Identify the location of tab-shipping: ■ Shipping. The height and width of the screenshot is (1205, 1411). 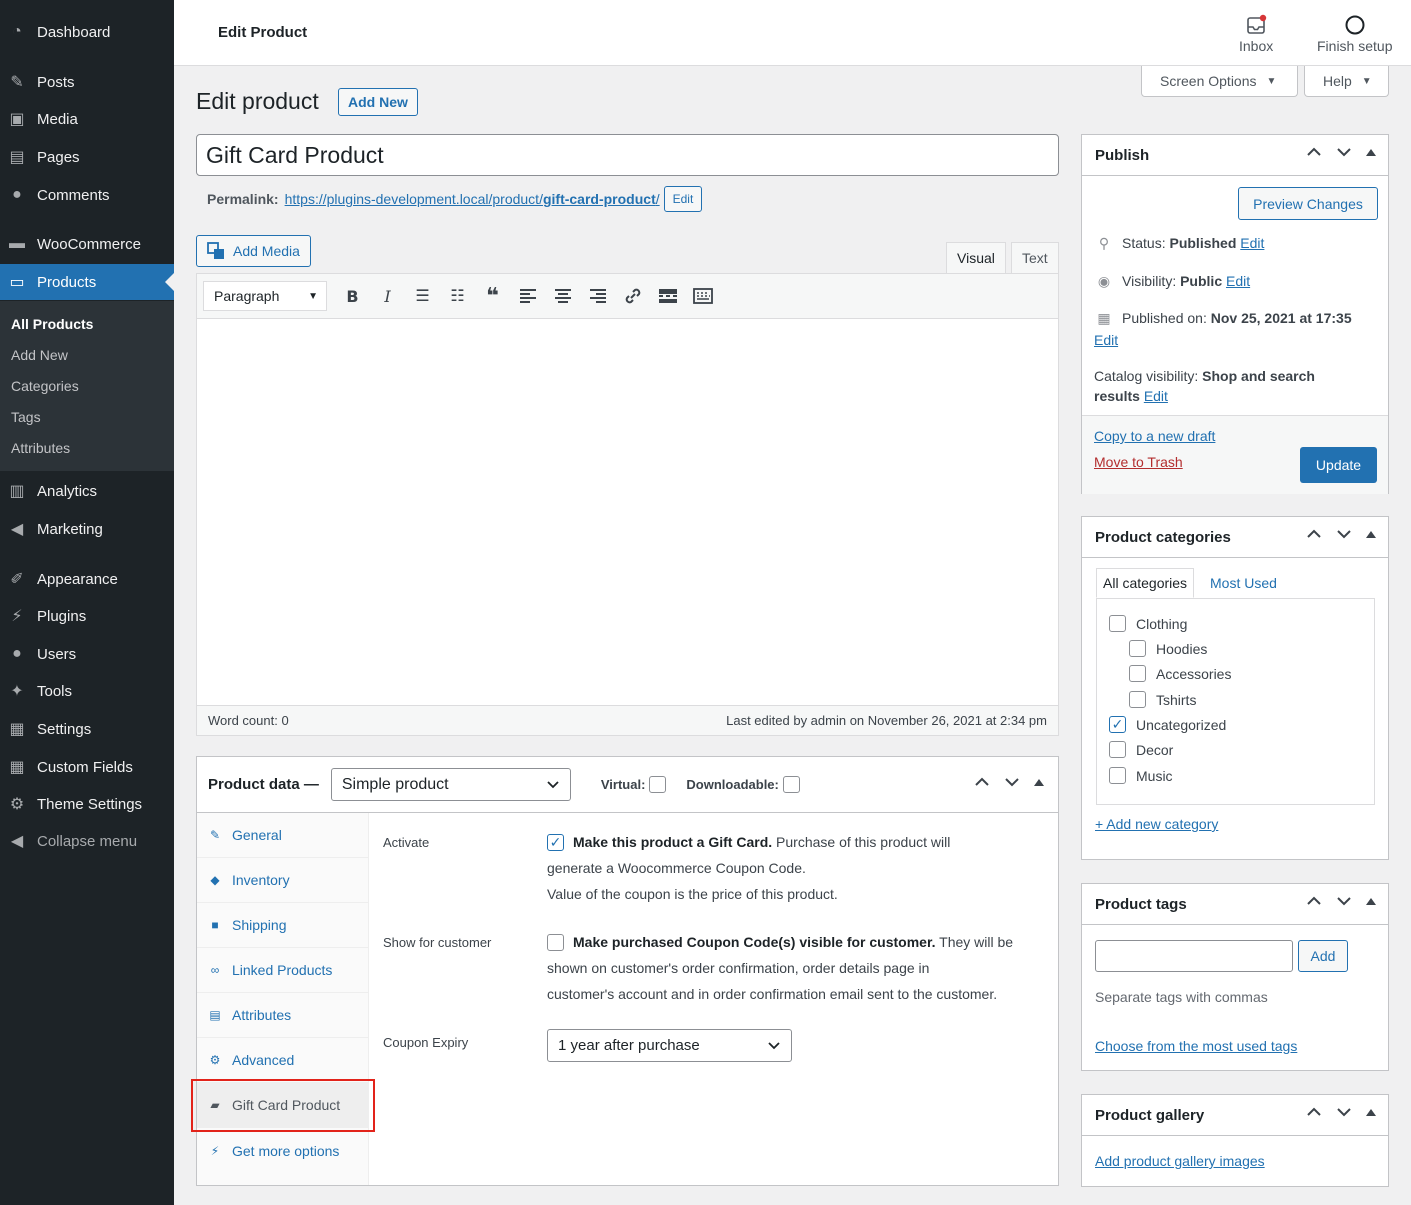
(282, 925).